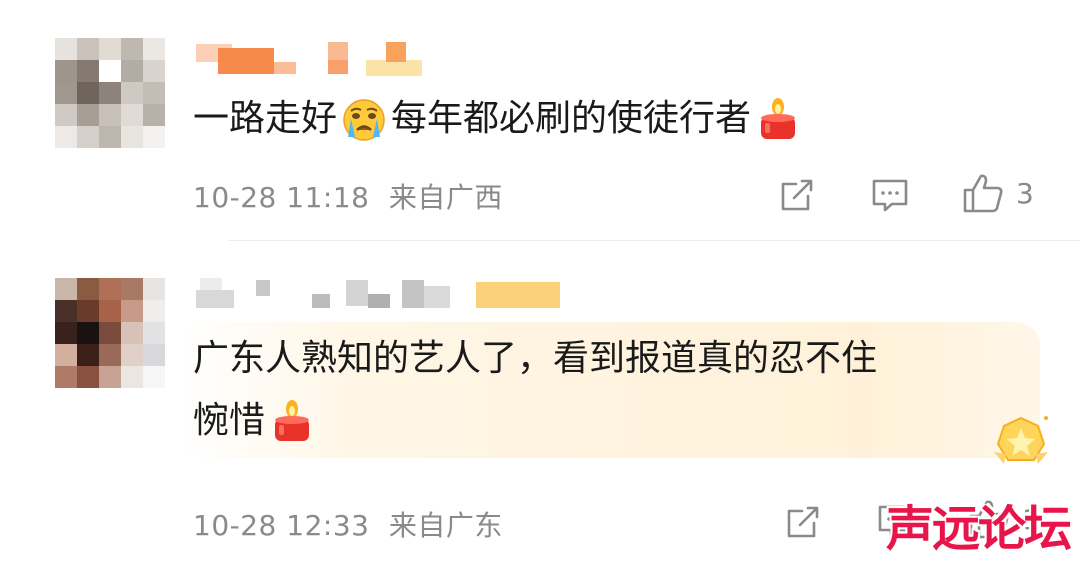  I want to click on location: 来自广西, so click(445, 197).